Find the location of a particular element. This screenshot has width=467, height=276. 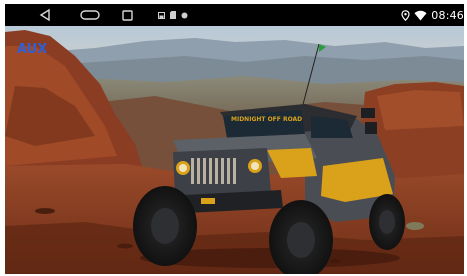

back-triangle-icon is located at coordinates (44, 15).